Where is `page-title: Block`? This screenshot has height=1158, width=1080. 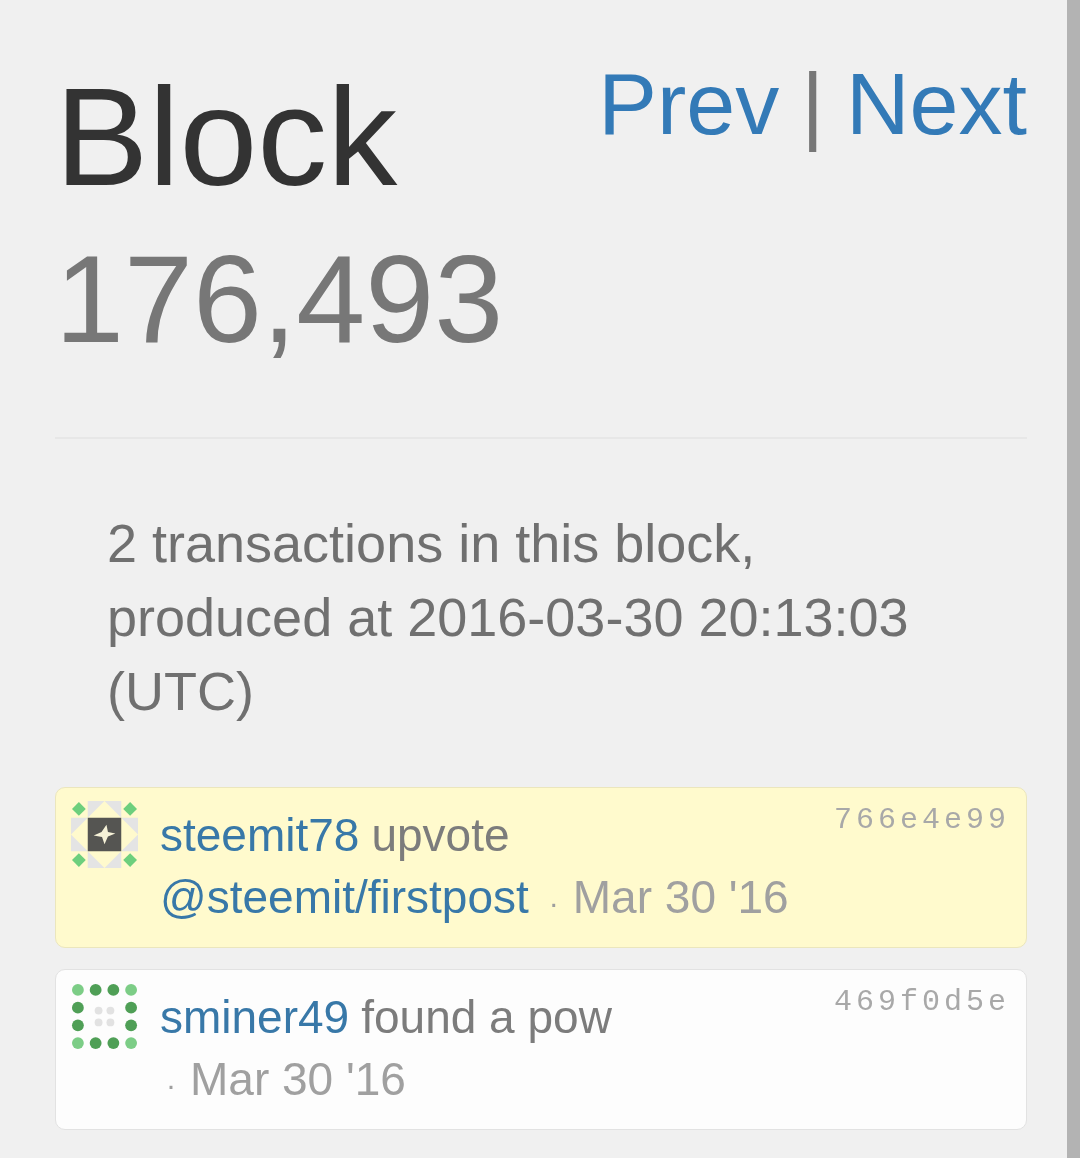 page-title: Block is located at coordinates (226, 137).